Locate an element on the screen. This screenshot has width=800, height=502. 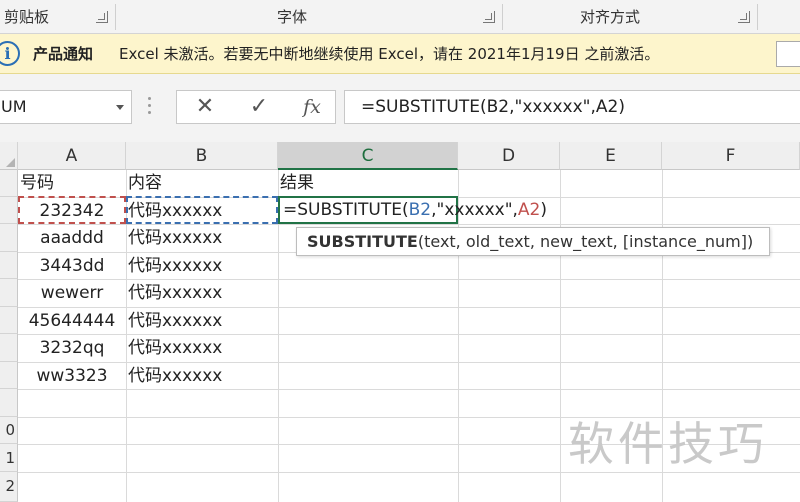
cell-b8: 代码xxxxxx is located at coordinates (202, 376).